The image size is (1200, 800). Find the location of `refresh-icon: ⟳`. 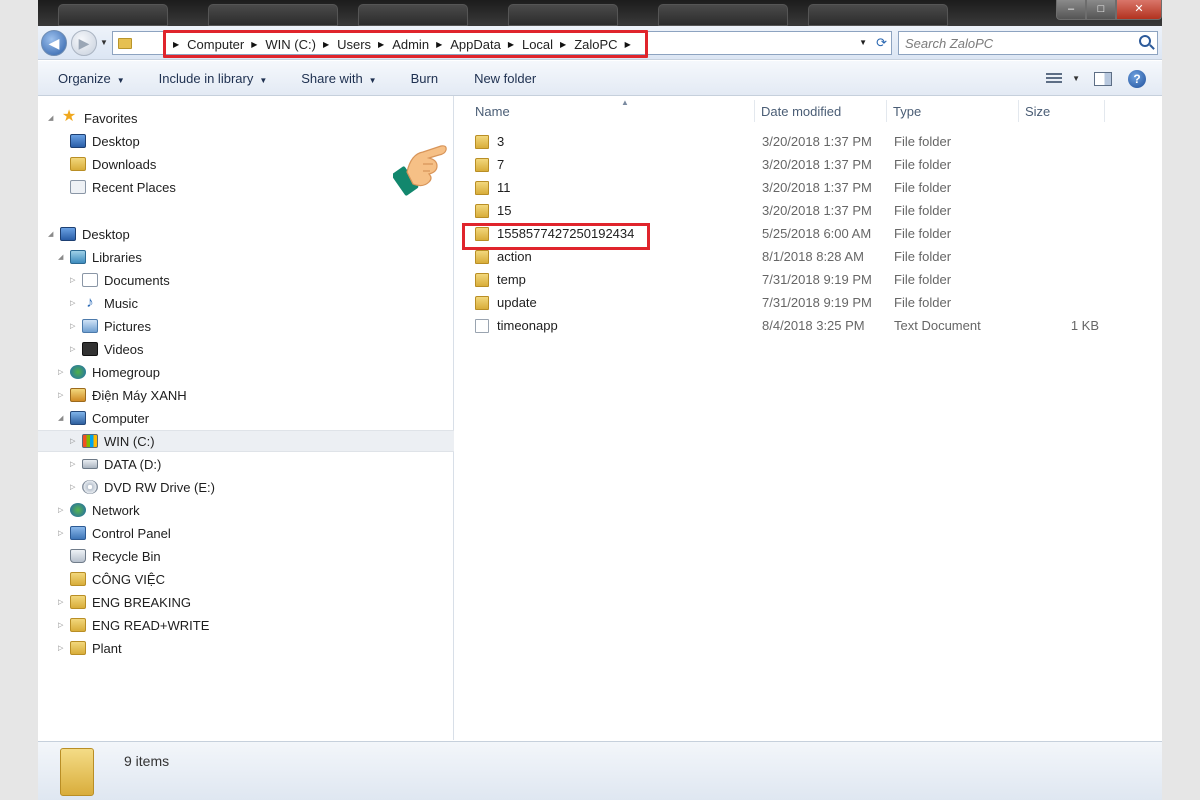

refresh-icon: ⟳ is located at coordinates (881, 43).